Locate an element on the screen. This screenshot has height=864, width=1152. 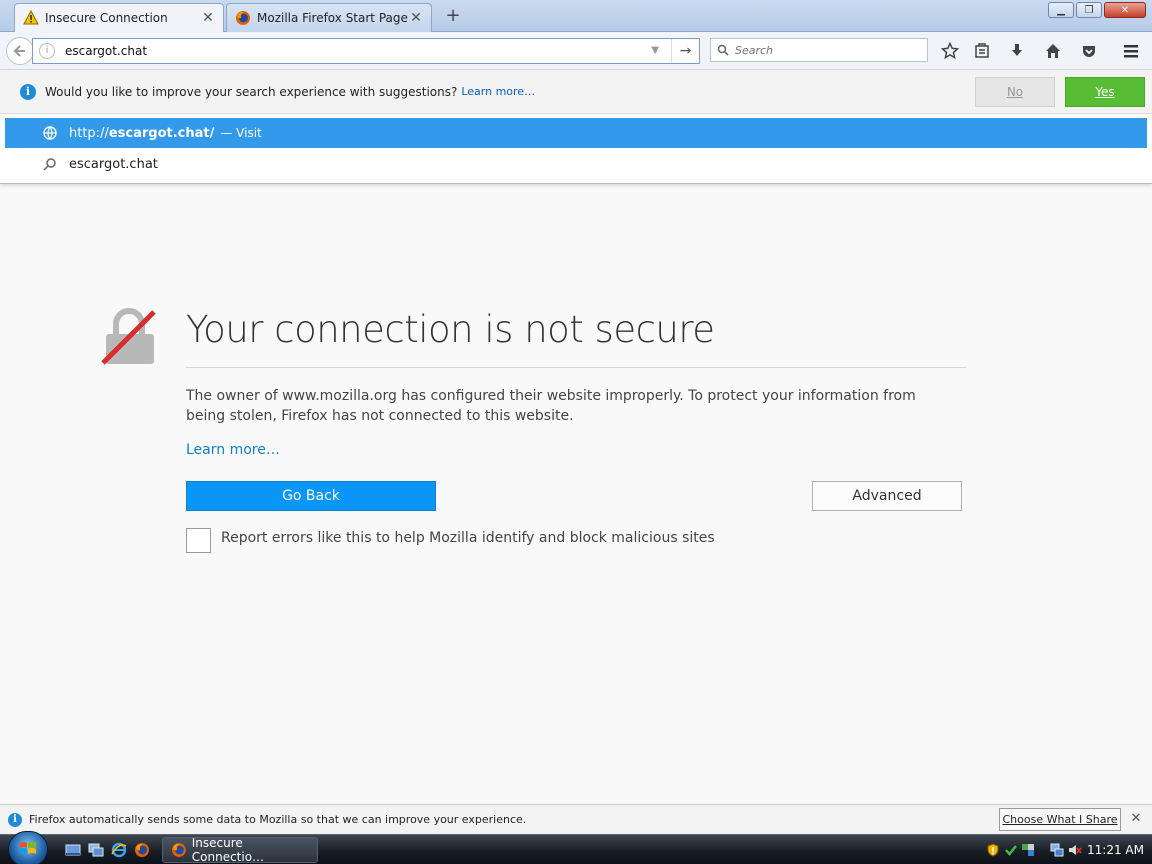
url-bar: i ▼ → is located at coordinates (366, 51).